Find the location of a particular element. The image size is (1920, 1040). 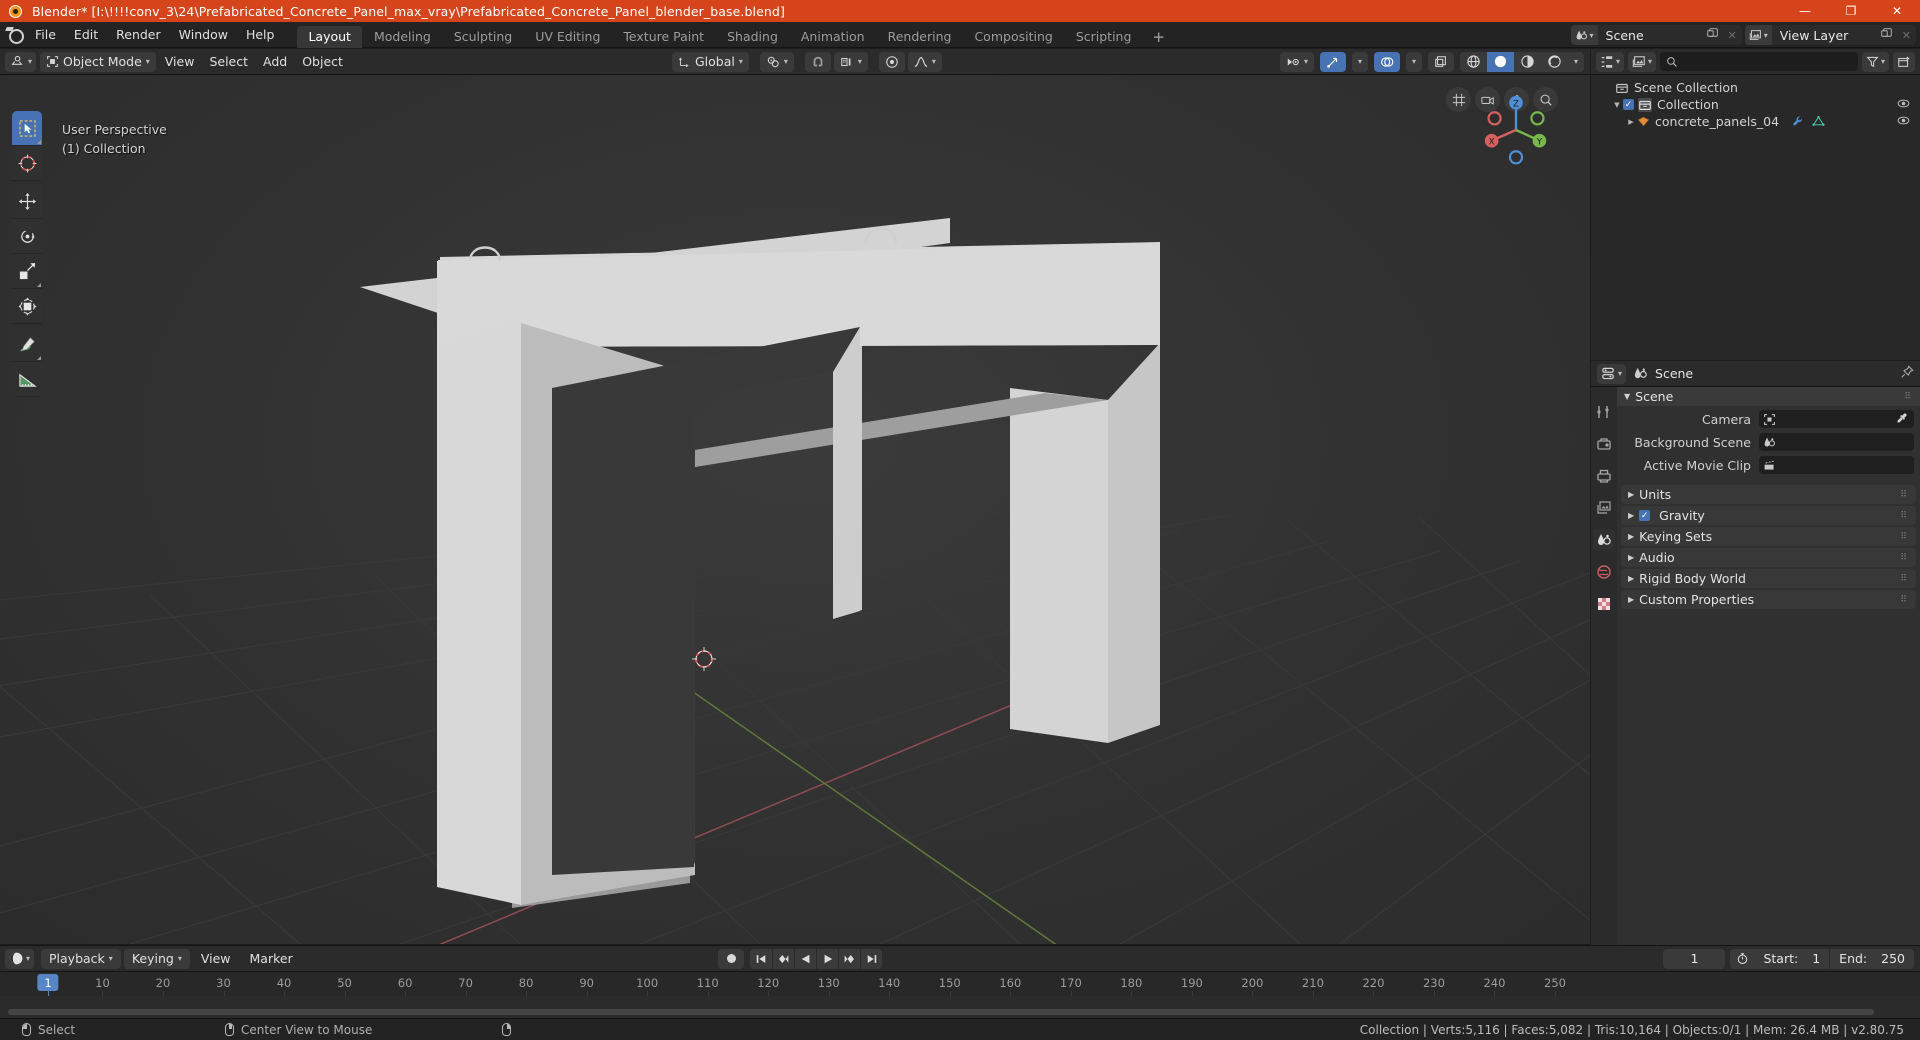

panel-gravity-header: ▶ ✓ Gravity ⠿ is located at coordinates (1768, 515).